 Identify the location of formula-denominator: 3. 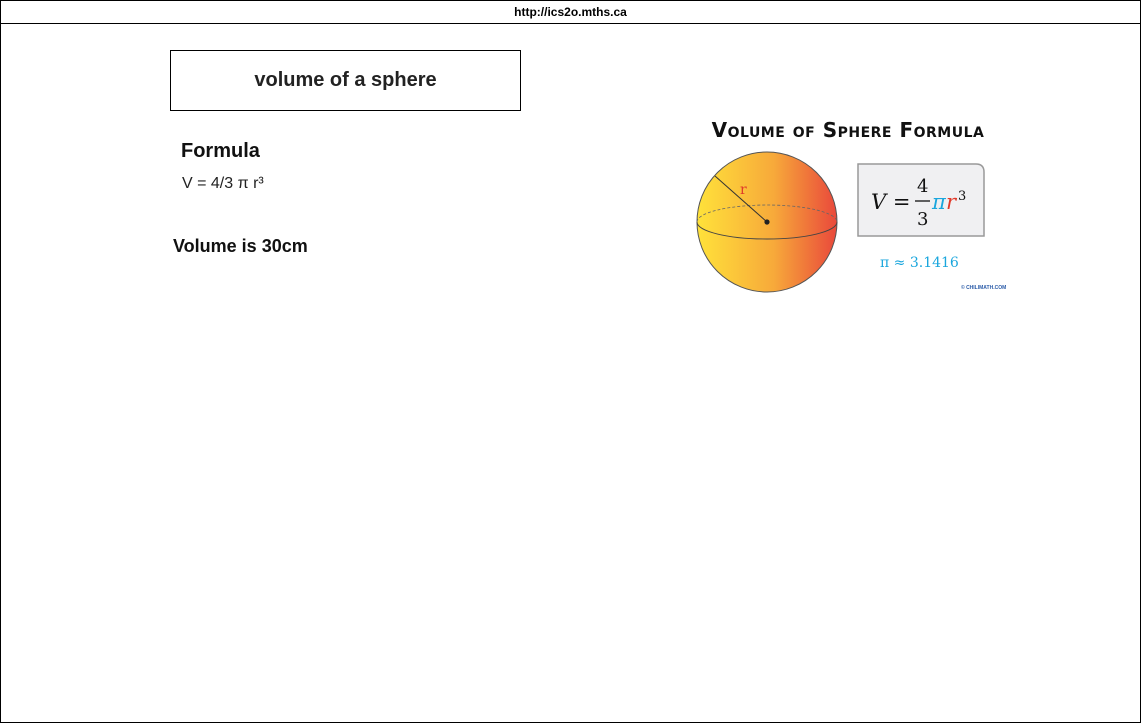
(922, 219).